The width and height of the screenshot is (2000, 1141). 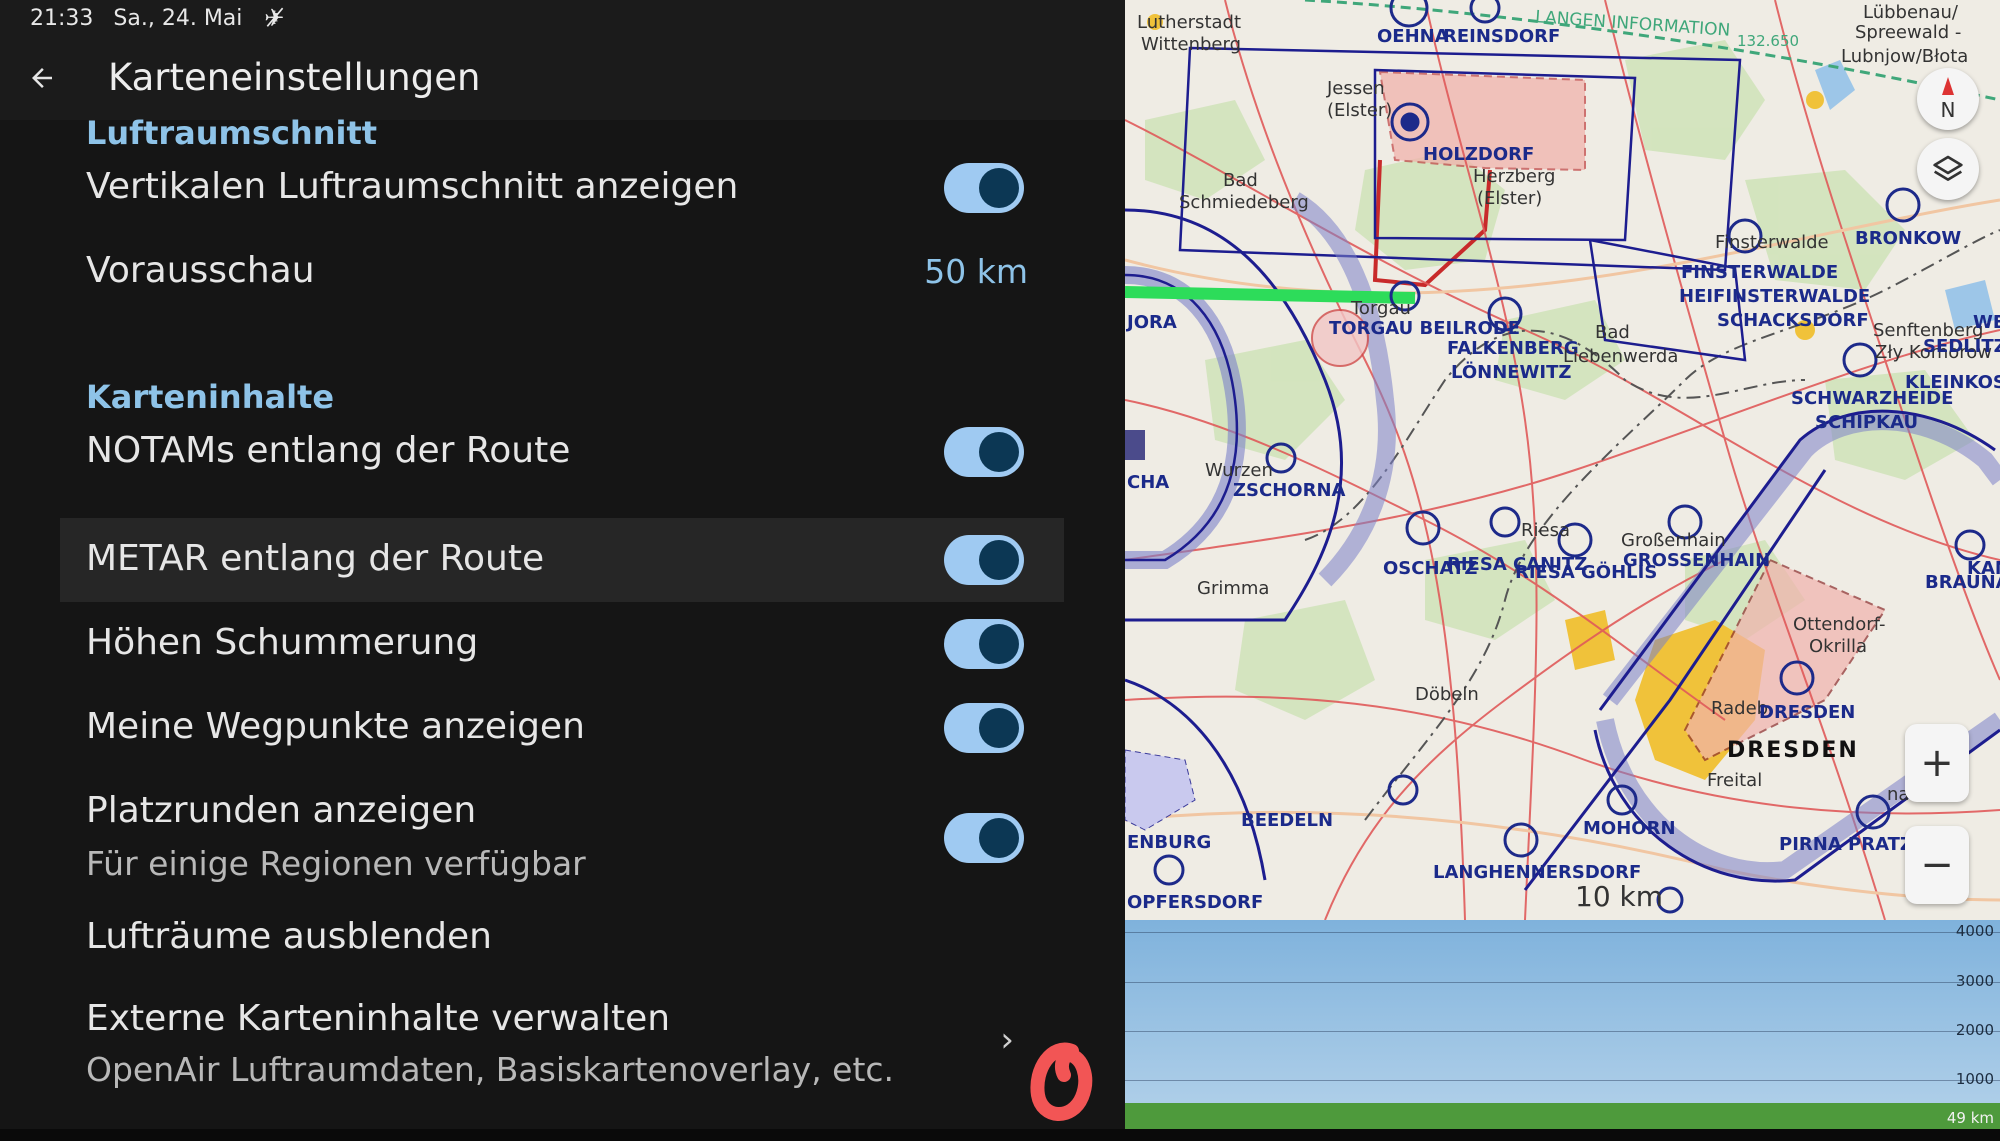 I want to click on terrain-profile, so click(x=1562, y=1116).